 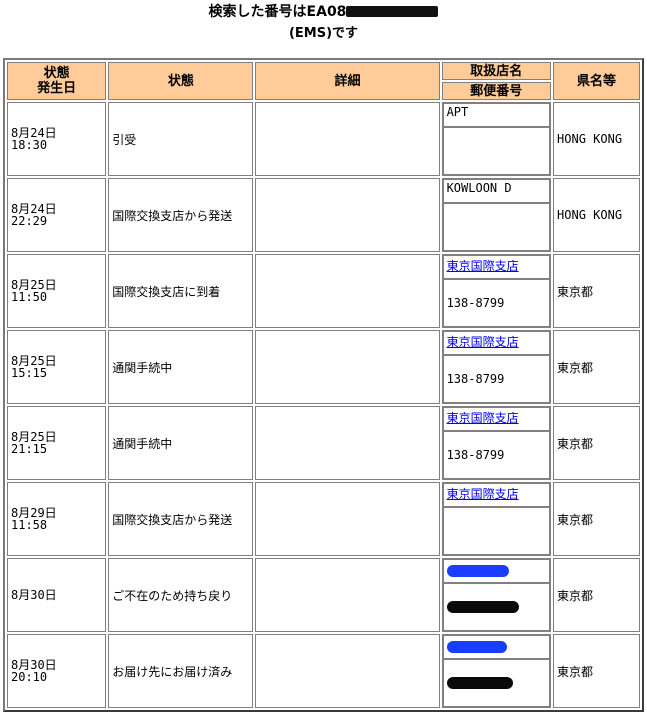 What do you see at coordinates (347, 81) in the screenshot?
I see `col-header-detail: 詳細` at bounding box center [347, 81].